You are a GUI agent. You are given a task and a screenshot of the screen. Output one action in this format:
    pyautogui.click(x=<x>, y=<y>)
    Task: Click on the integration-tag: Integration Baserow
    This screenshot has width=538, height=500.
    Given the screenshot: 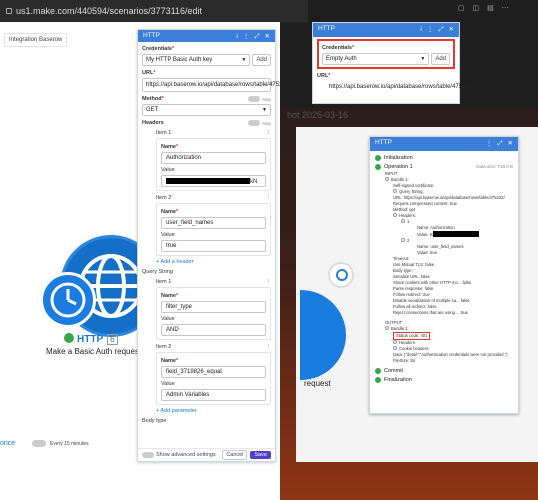 What is the action you would take?
    pyautogui.click(x=36, y=40)
    